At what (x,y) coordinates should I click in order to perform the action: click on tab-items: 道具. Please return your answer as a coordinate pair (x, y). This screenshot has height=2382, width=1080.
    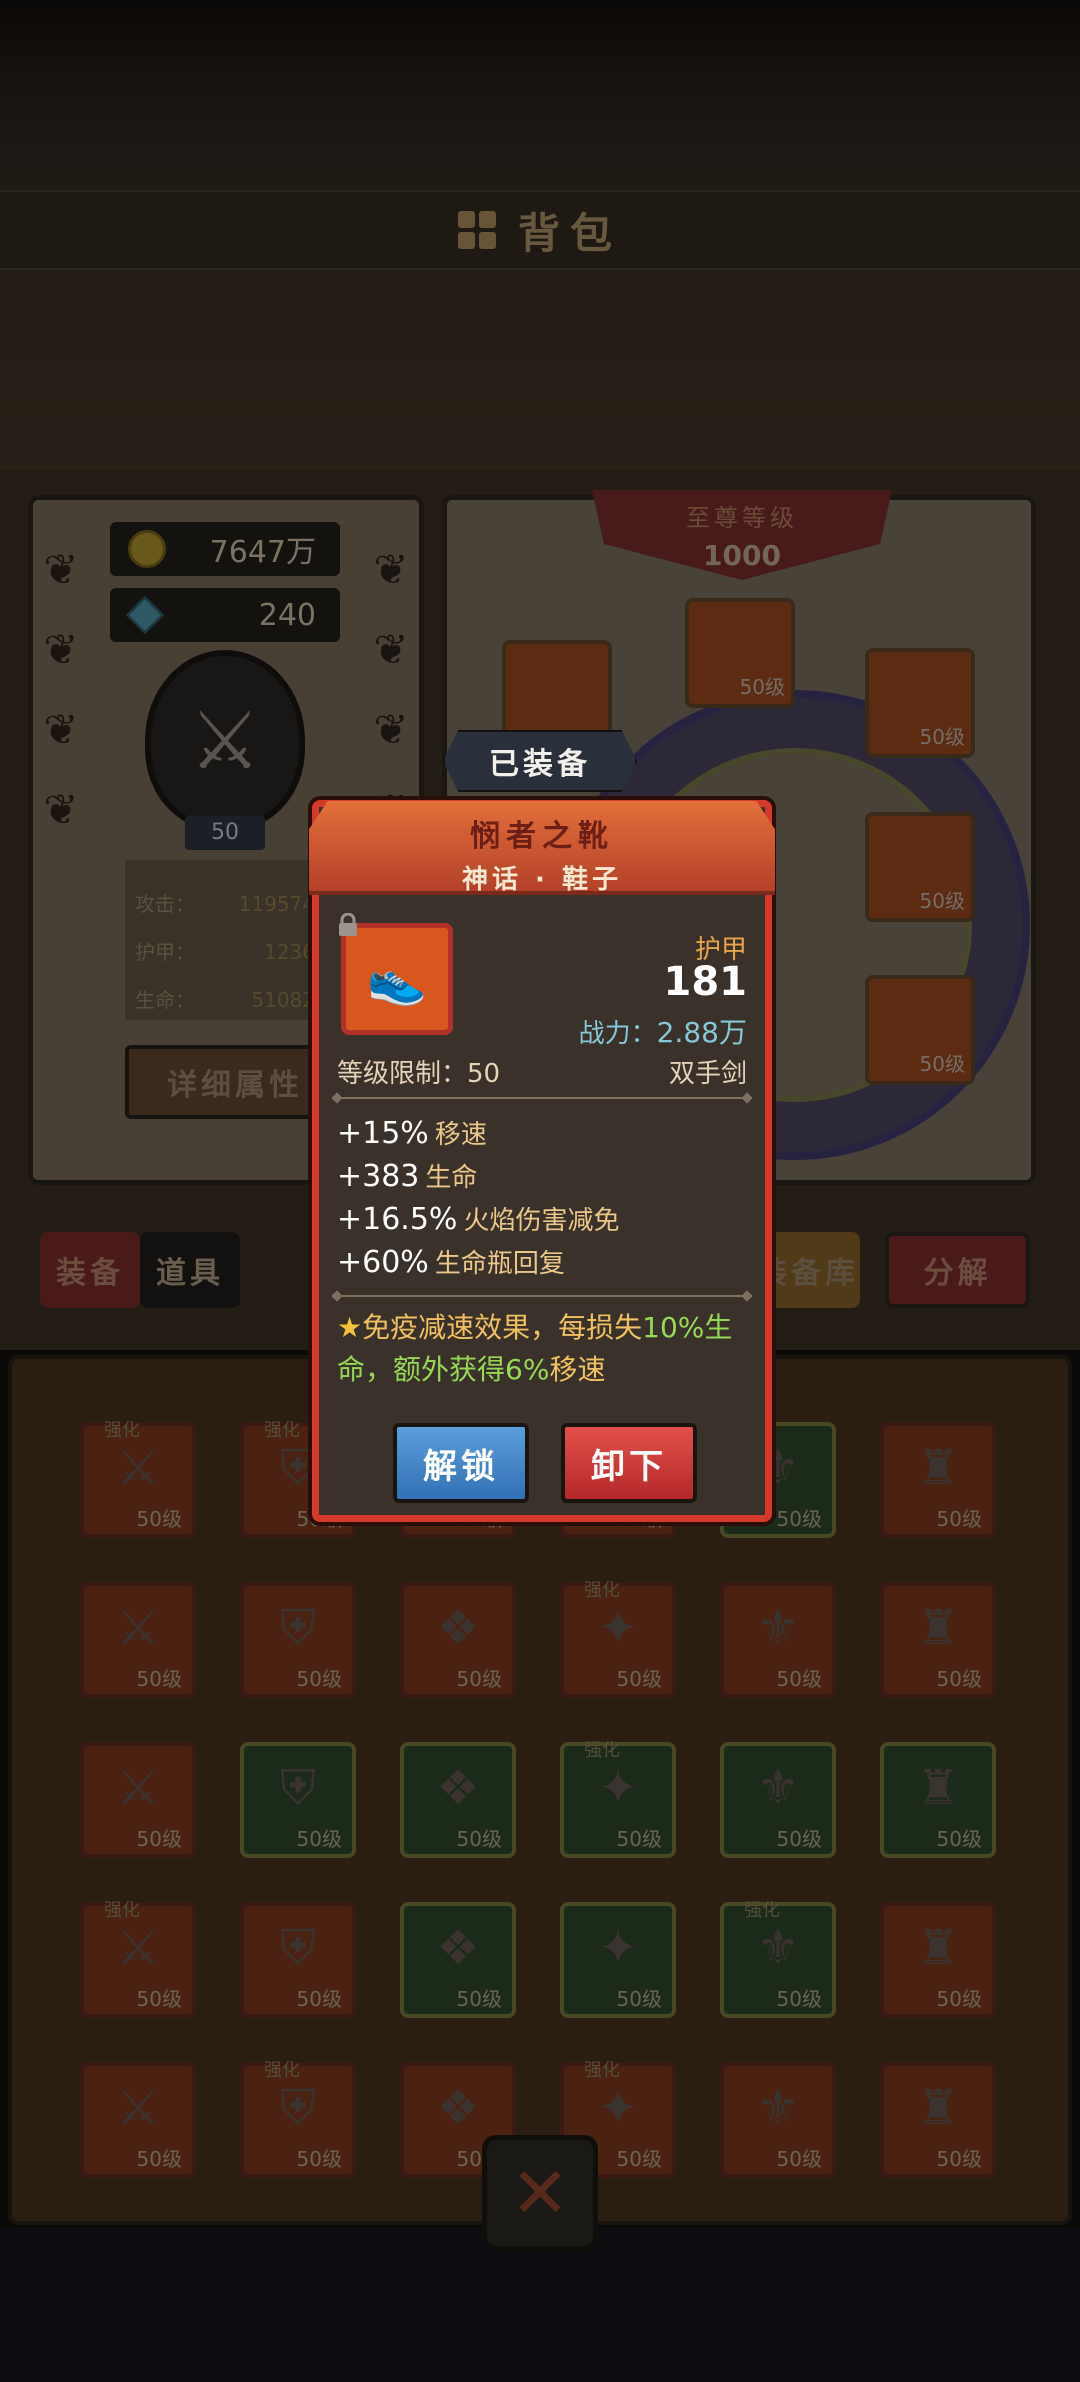
    Looking at the image, I should click on (190, 1270).